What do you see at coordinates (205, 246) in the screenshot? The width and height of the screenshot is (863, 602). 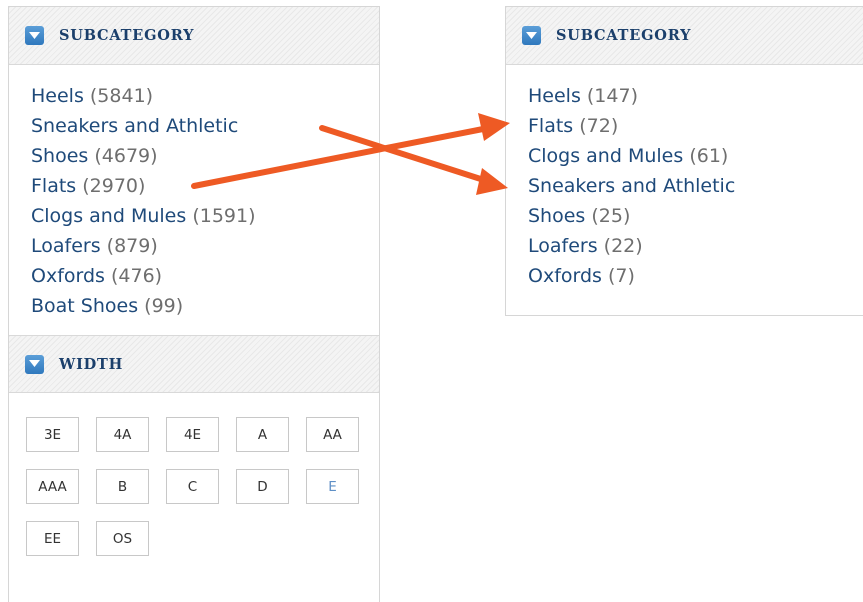 I see `subcategory-item-loafers: Loafers (879)` at bounding box center [205, 246].